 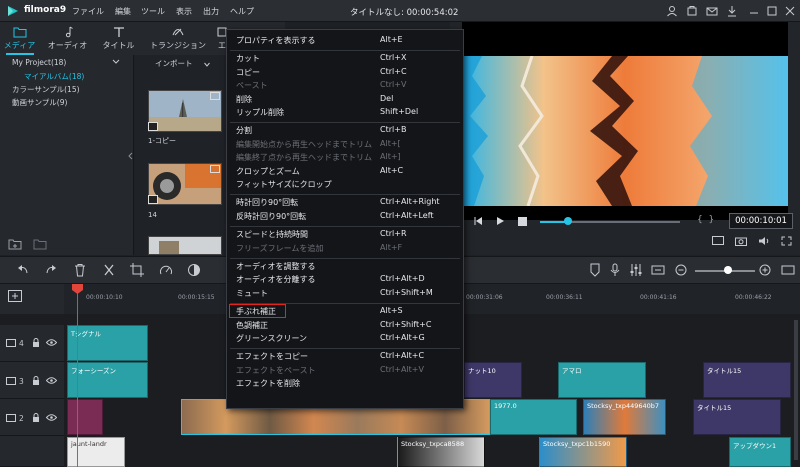 What do you see at coordinates (500, 221) in the screenshot?
I see `play-icon` at bounding box center [500, 221].